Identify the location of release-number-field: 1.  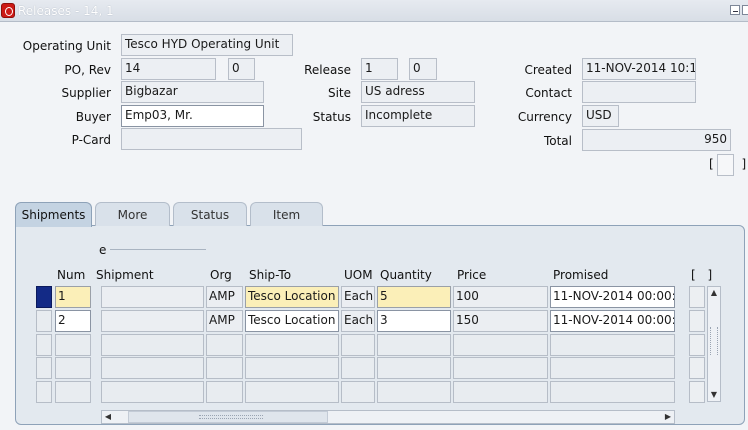
(379, 69).